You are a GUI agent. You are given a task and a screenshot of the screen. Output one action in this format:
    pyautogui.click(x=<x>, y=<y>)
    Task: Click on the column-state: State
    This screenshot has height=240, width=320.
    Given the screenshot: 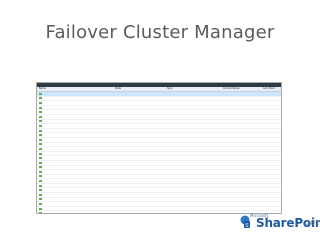 What is the action you would take?
    pyautogui.click(x=141, y=89)
    